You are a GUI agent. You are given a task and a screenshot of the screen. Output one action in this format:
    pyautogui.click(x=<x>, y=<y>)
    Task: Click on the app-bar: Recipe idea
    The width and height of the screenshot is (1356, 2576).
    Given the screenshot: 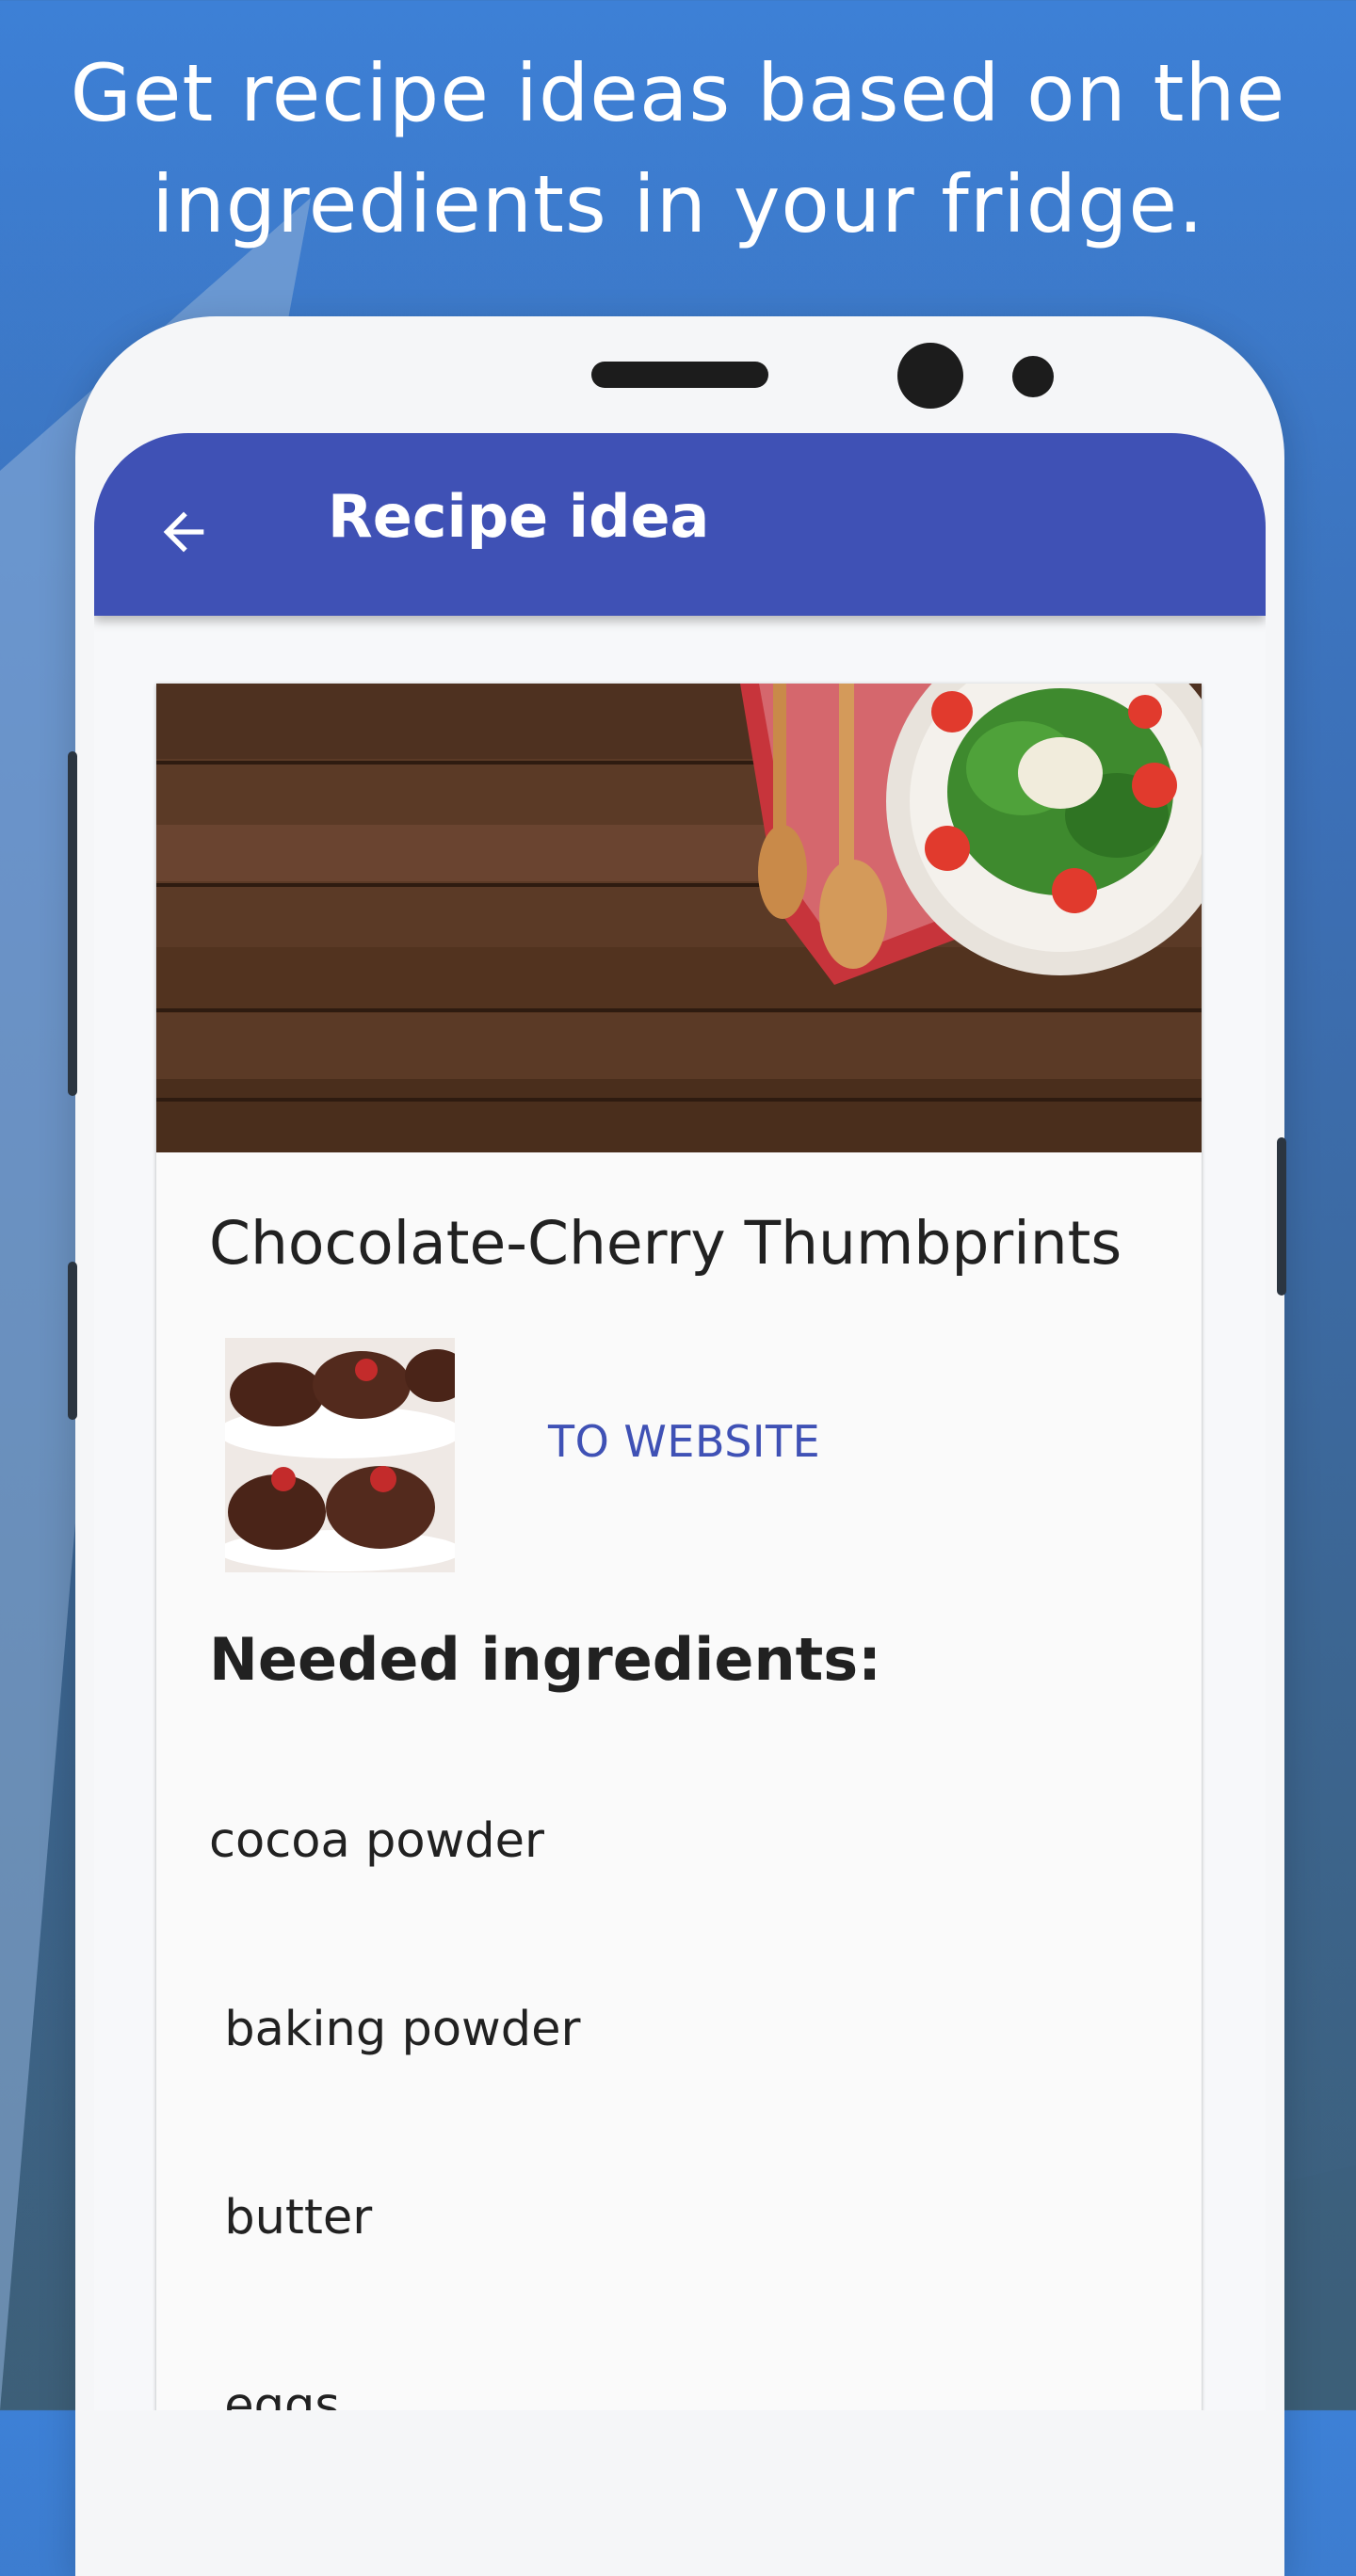 What is the action you would take?
    pyautogui.click(x=680, y=524)
    